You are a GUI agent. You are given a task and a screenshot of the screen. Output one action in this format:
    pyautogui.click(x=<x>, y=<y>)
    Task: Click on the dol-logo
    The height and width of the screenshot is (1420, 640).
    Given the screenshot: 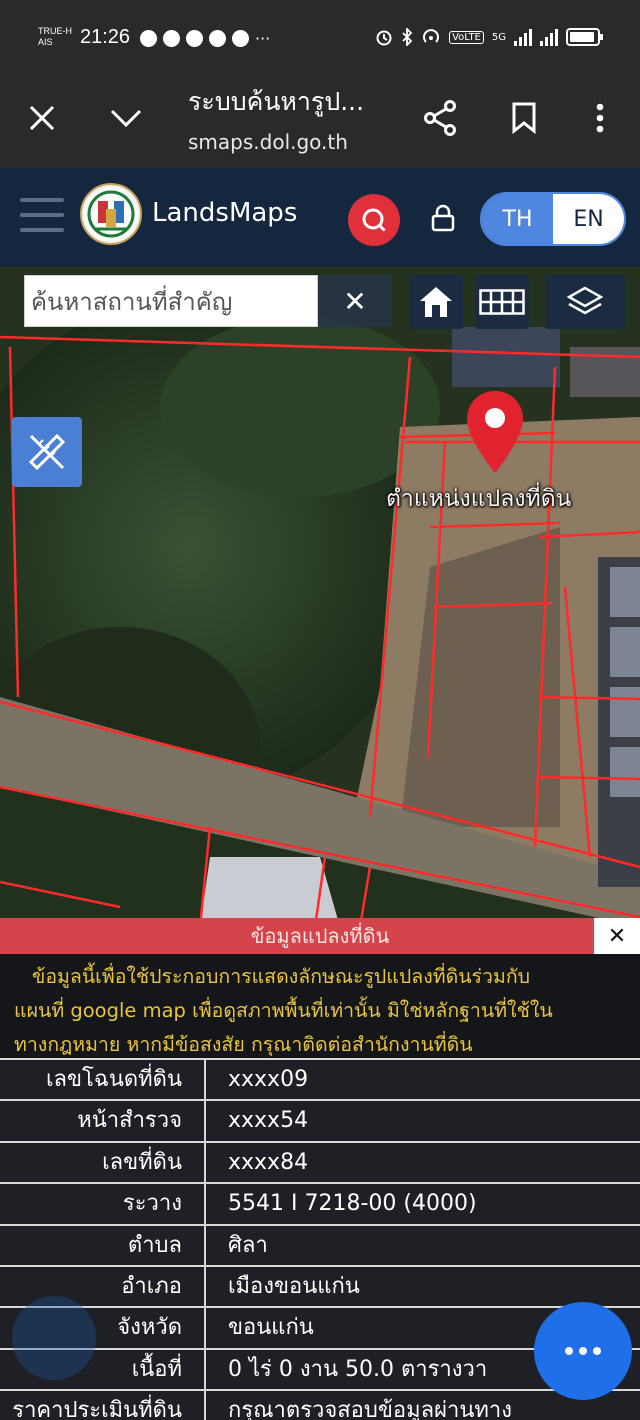 What is the action you would take?
    pyautogui.click(x=111, y=214)
    